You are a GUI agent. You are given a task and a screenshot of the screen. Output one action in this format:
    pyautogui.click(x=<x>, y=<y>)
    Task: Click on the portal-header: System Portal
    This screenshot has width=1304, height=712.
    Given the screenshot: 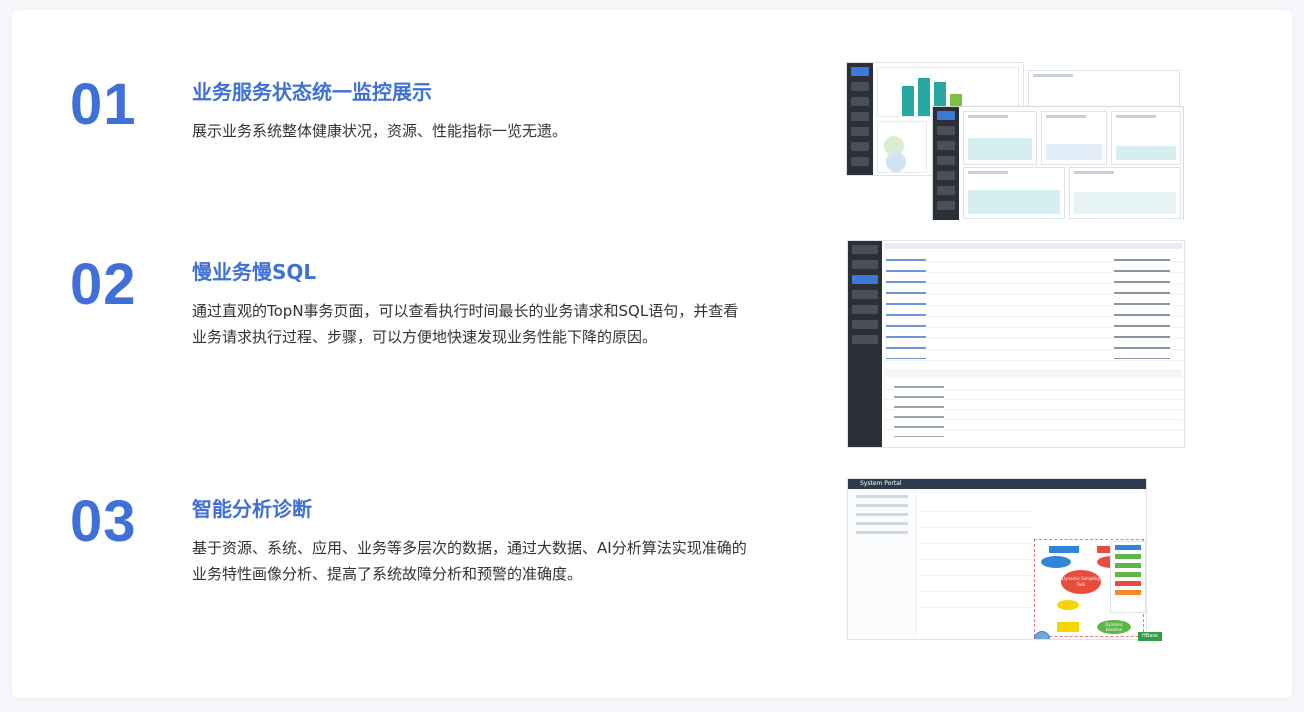 What is the action you would take?
    pyautogui.click(x=881, y=483)
    